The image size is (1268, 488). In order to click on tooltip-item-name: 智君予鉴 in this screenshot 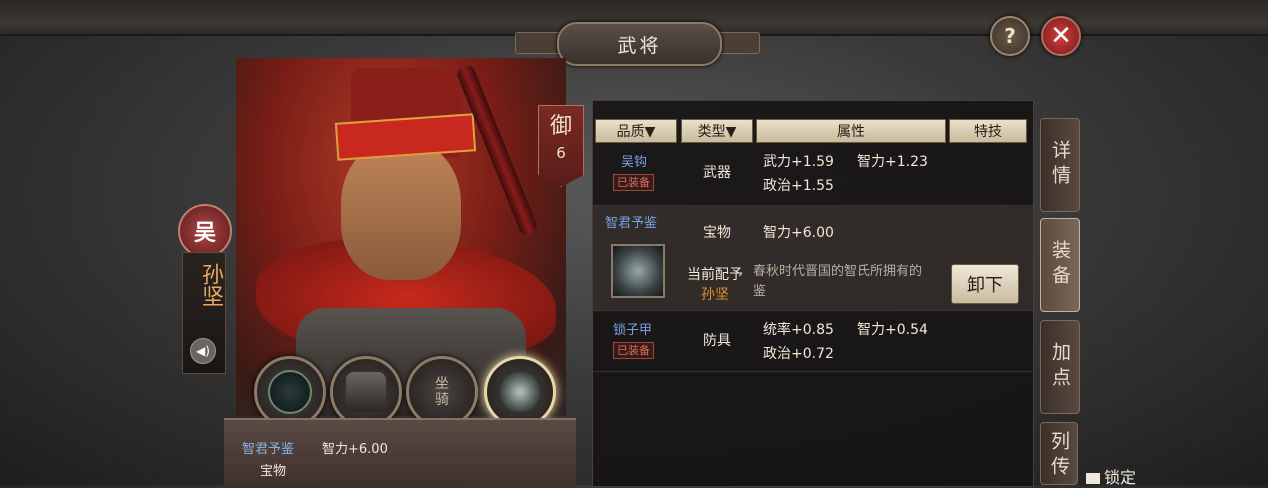, I will do `click(268, 449)`.